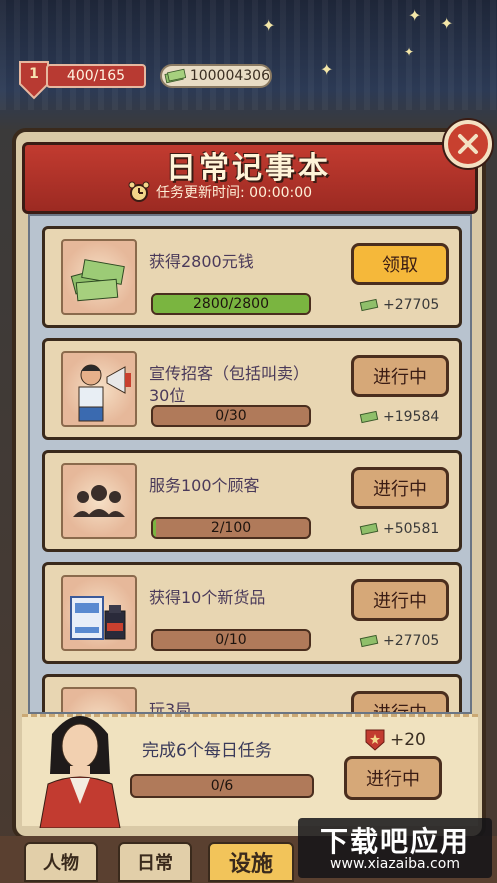 This screenshot has height=883, width=497. Describe the element at coordinates (200, 193) in the screenshot. I see `timer-label: 任务更新时间:` at that location.